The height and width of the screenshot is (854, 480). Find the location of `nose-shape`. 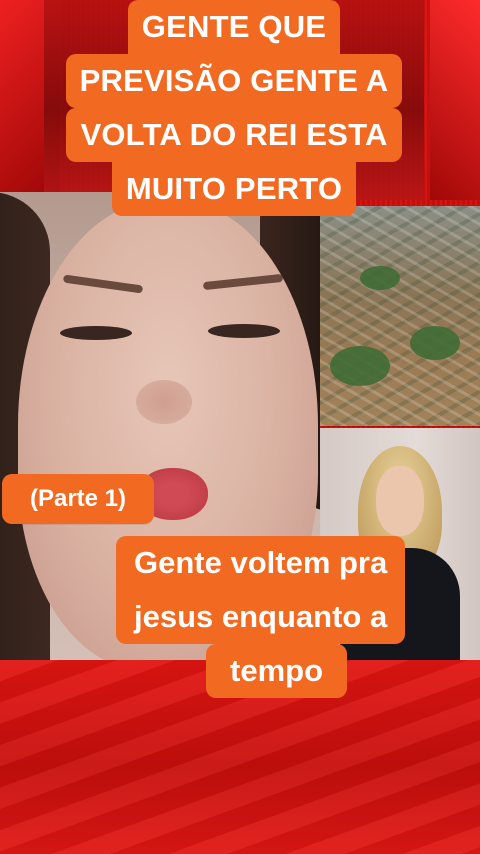

nose-shape is located at coordinates (164, 402).